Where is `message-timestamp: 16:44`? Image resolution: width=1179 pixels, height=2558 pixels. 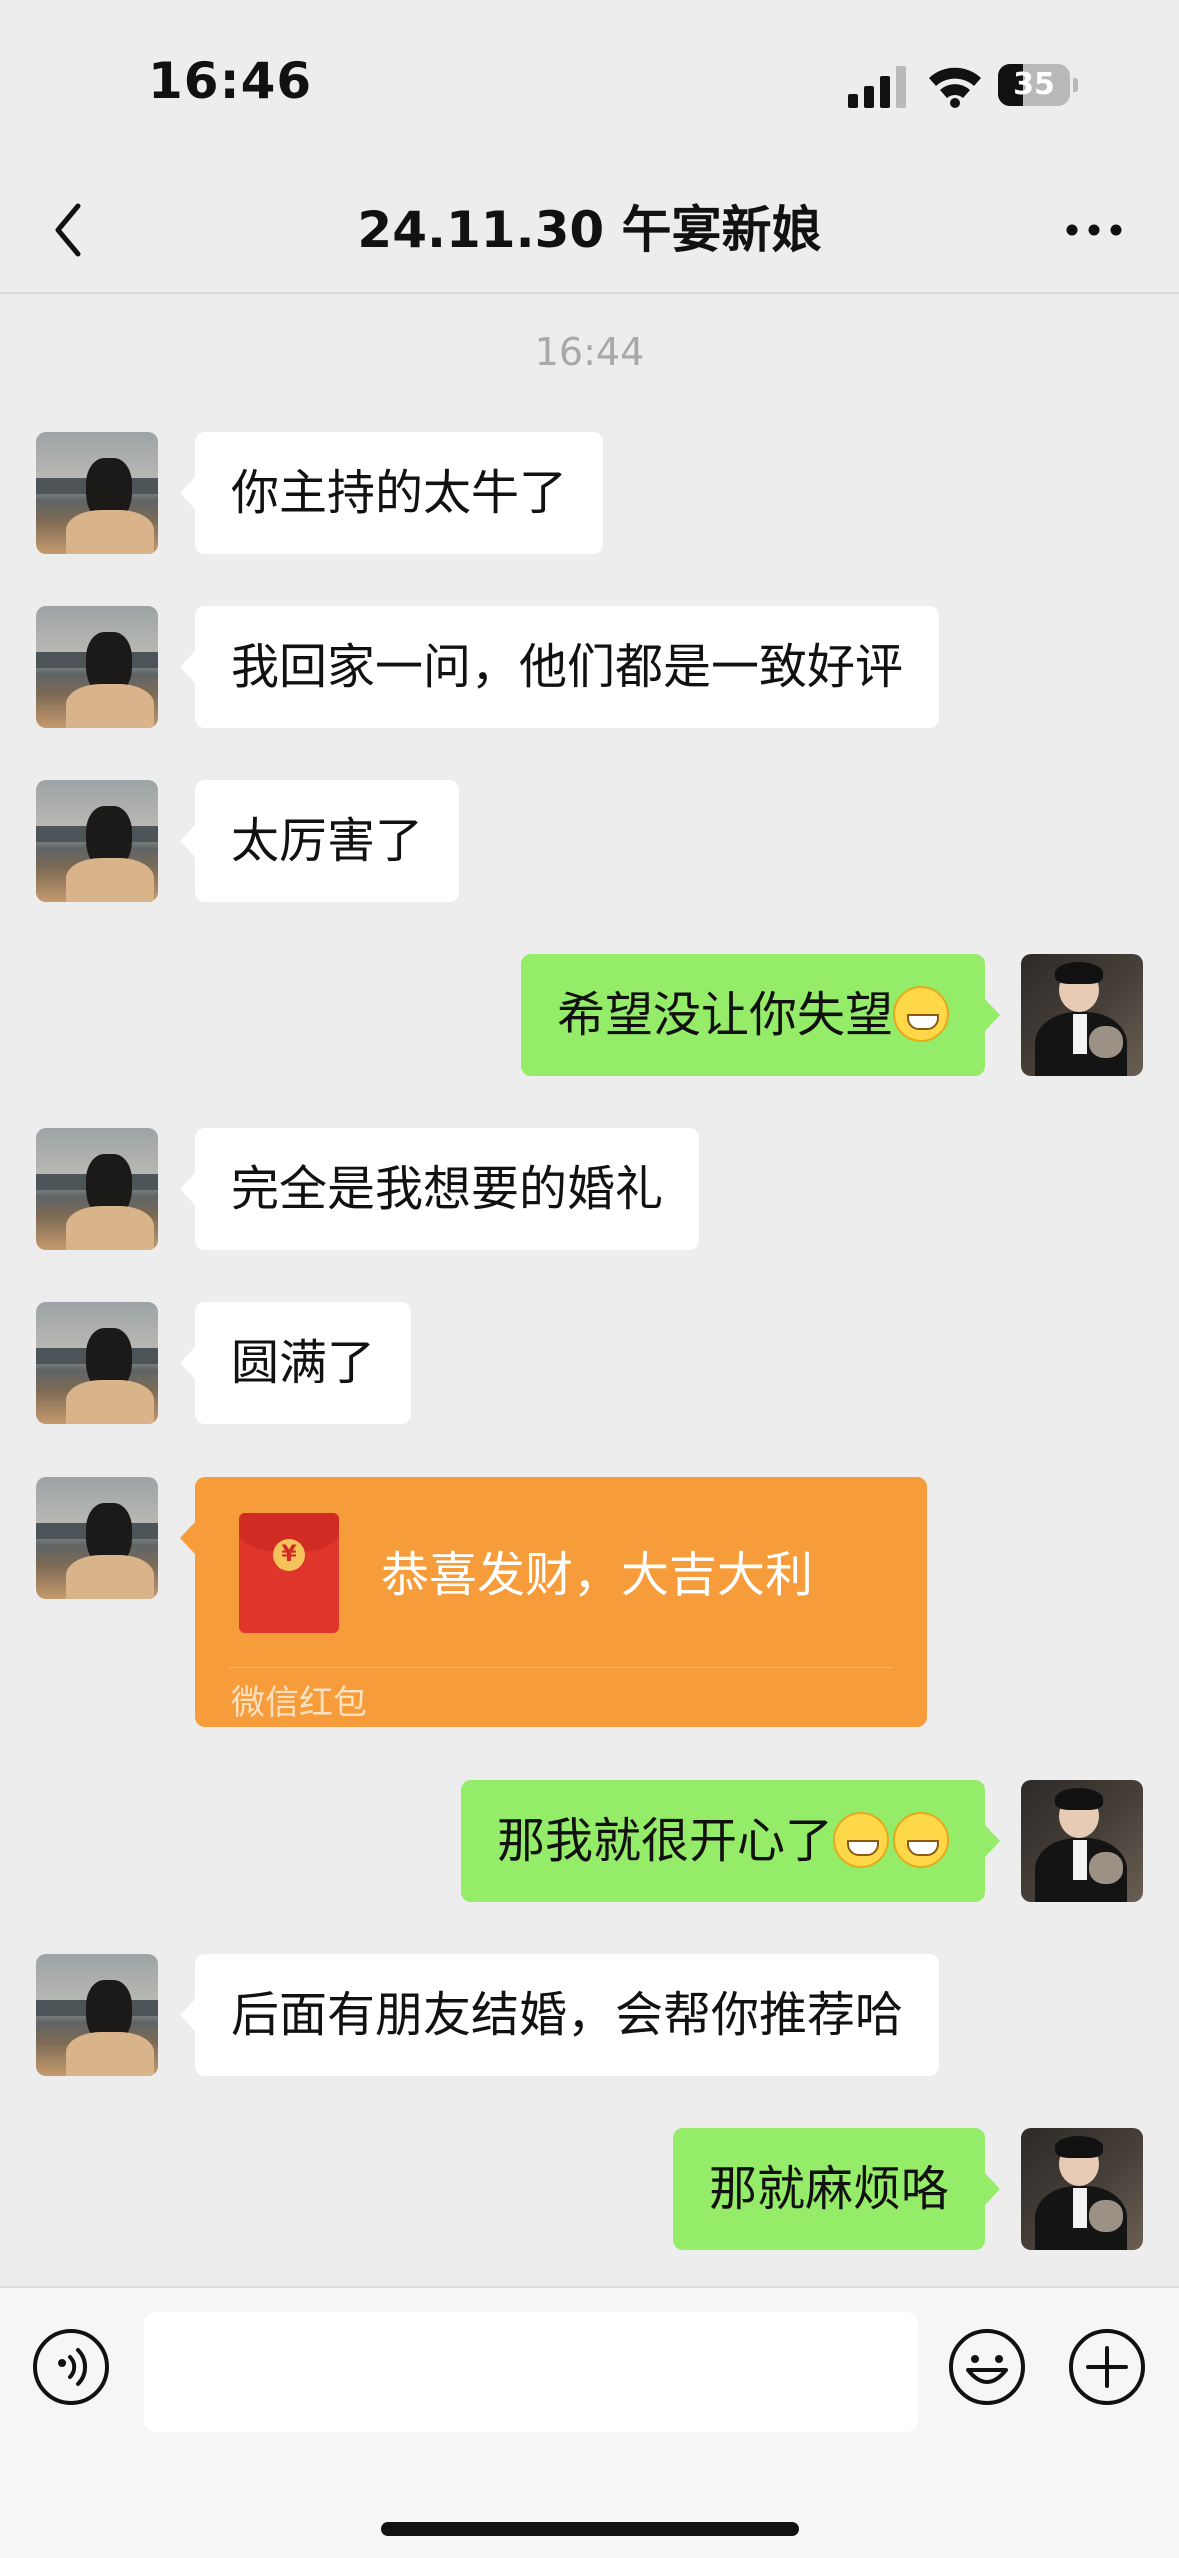 message-timestamp: 16:44 is located at coordinates (589, 352).